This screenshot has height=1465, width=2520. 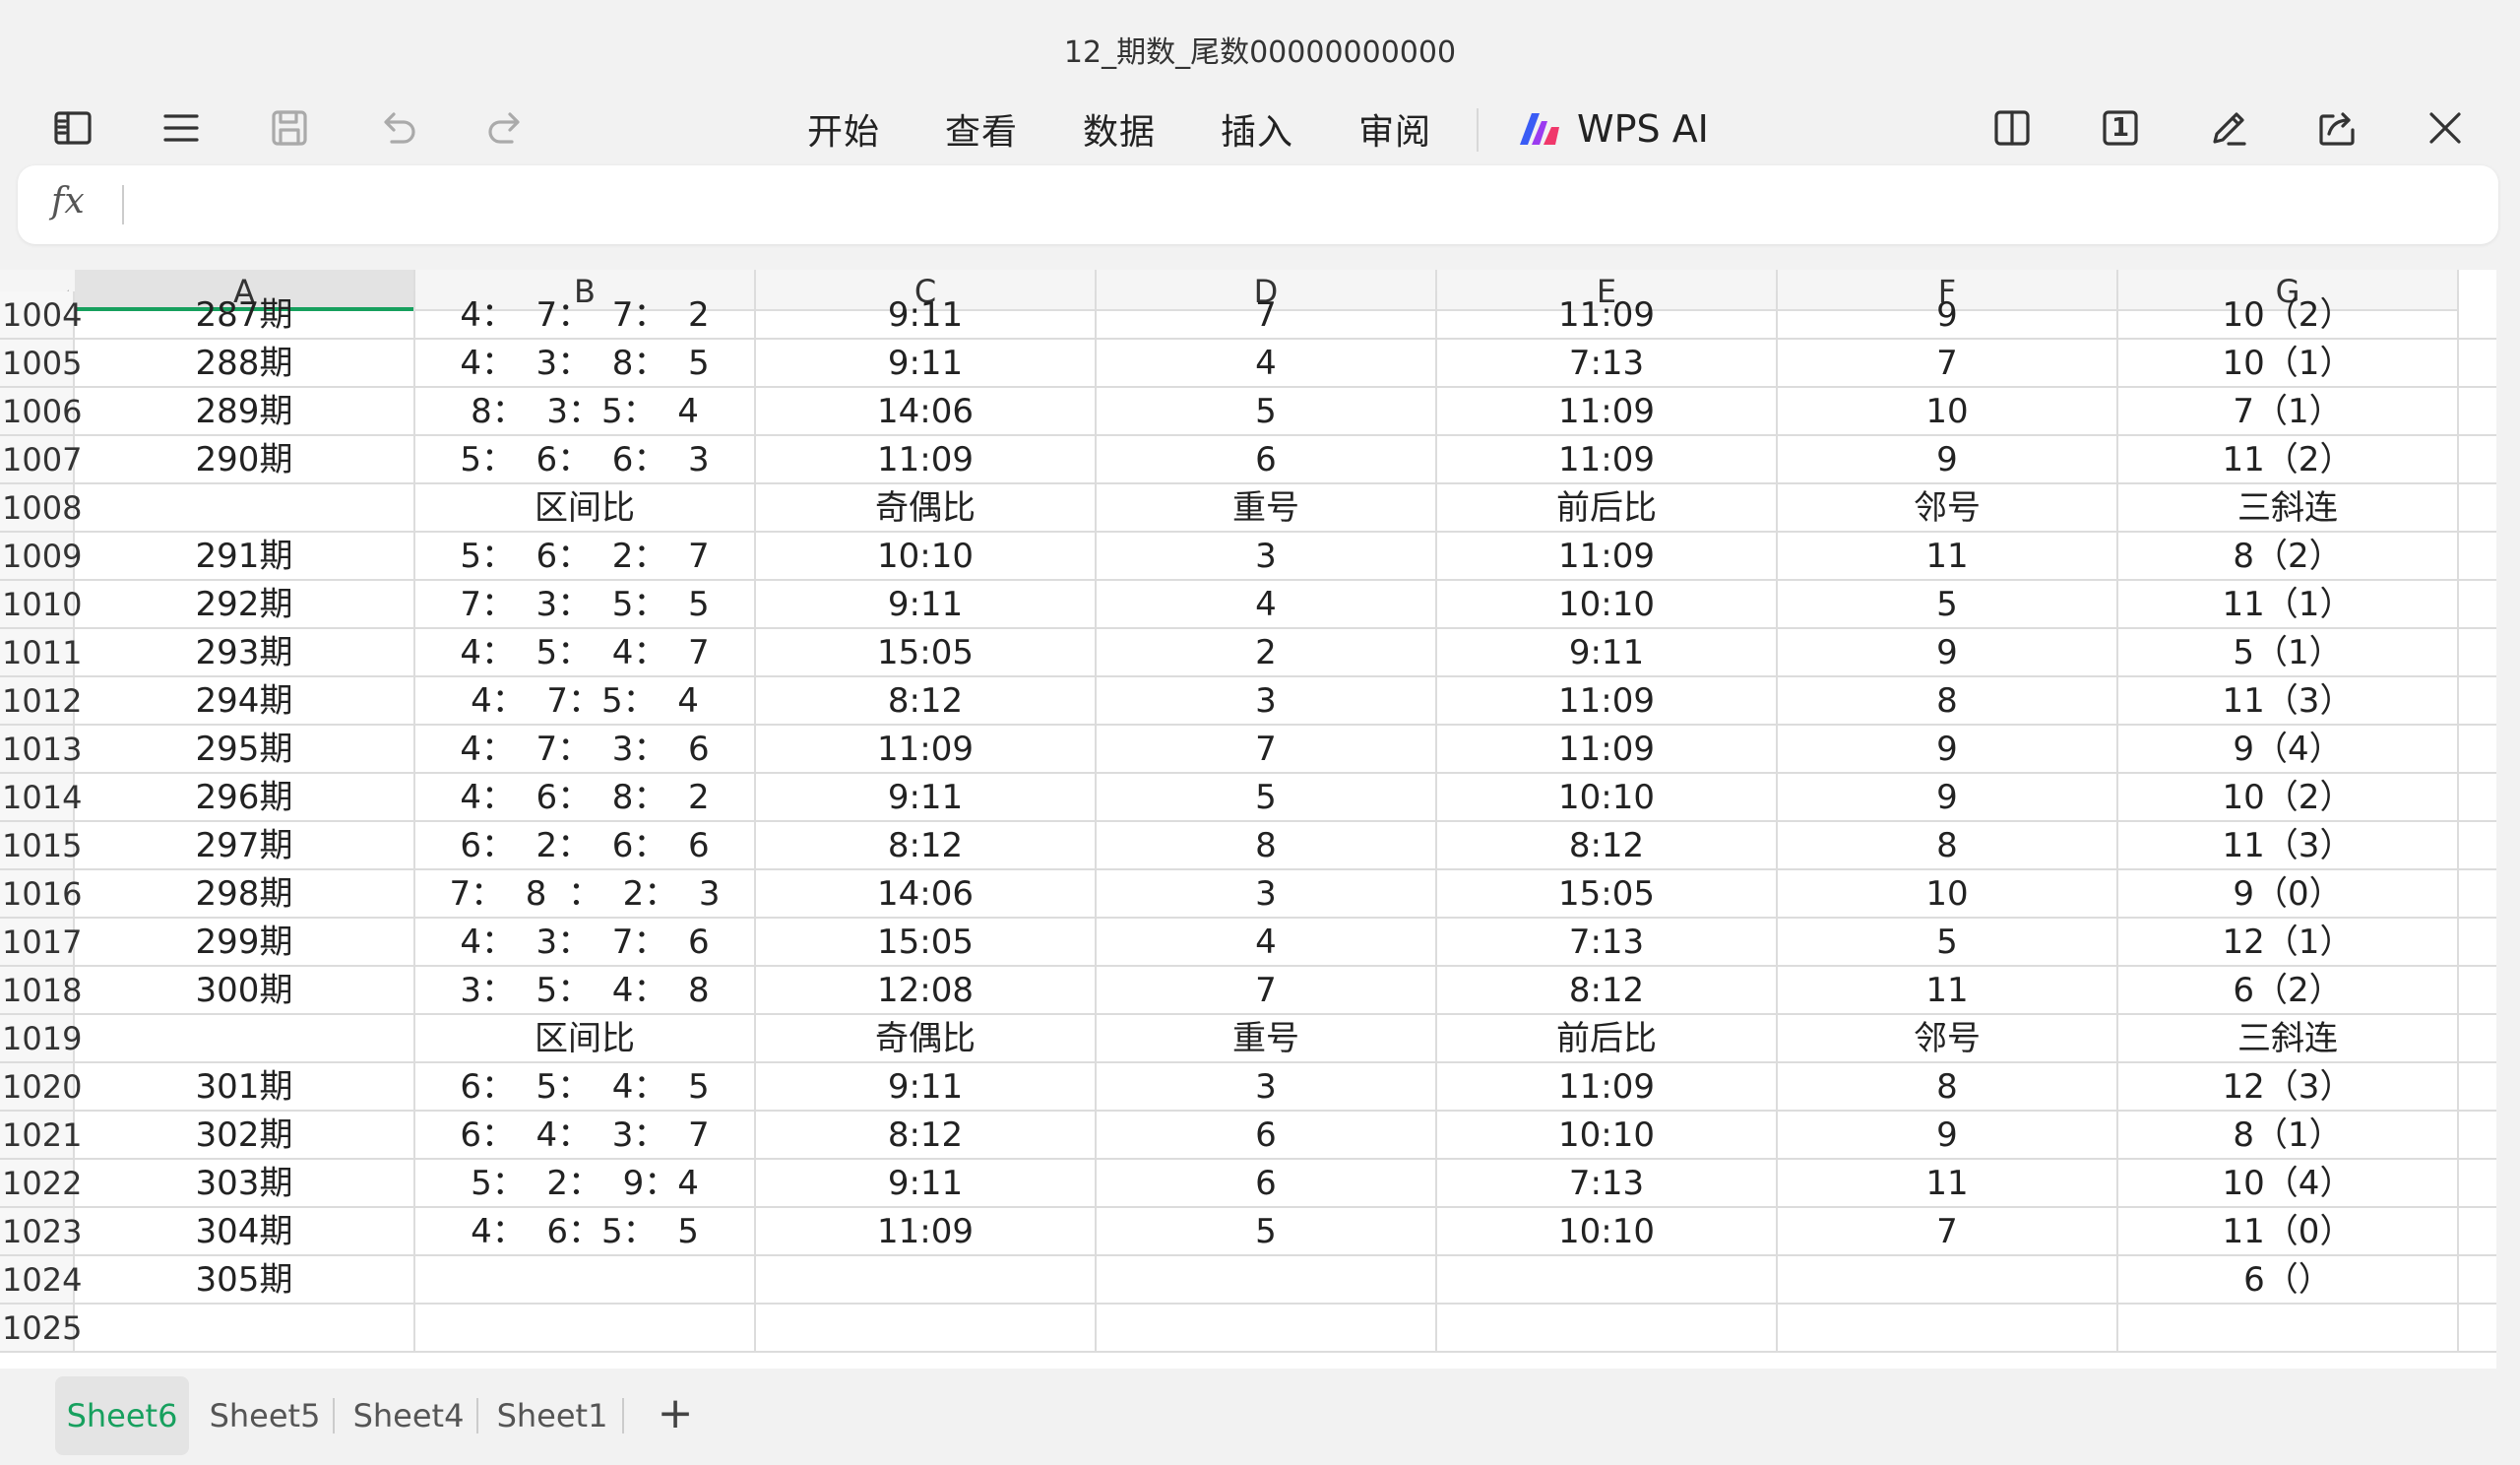 What do you see at coordinates (585, 797) in the screenshot?
I see `cell-b: 4： 6： 8： 2` at bounding box center [585, 797].